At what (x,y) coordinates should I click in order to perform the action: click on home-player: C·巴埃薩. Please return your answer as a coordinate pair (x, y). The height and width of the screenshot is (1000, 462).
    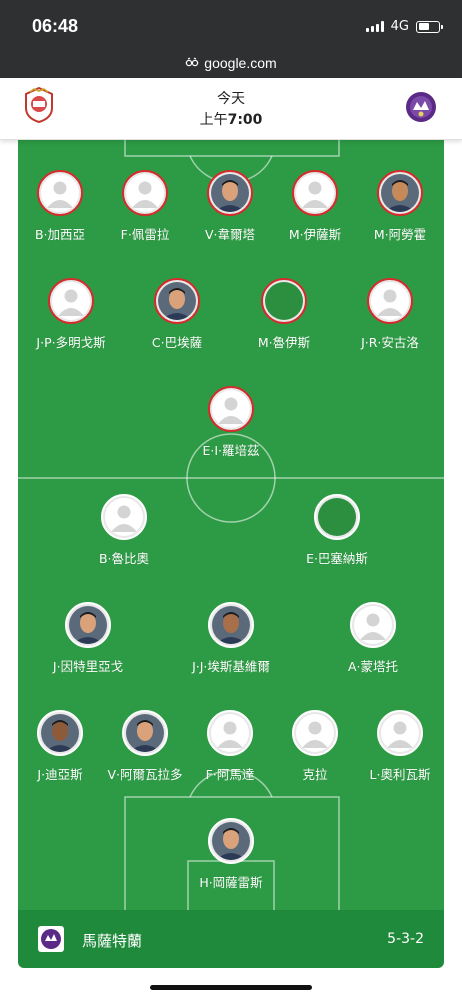
    Looking at the image, I should click on (177, 314).